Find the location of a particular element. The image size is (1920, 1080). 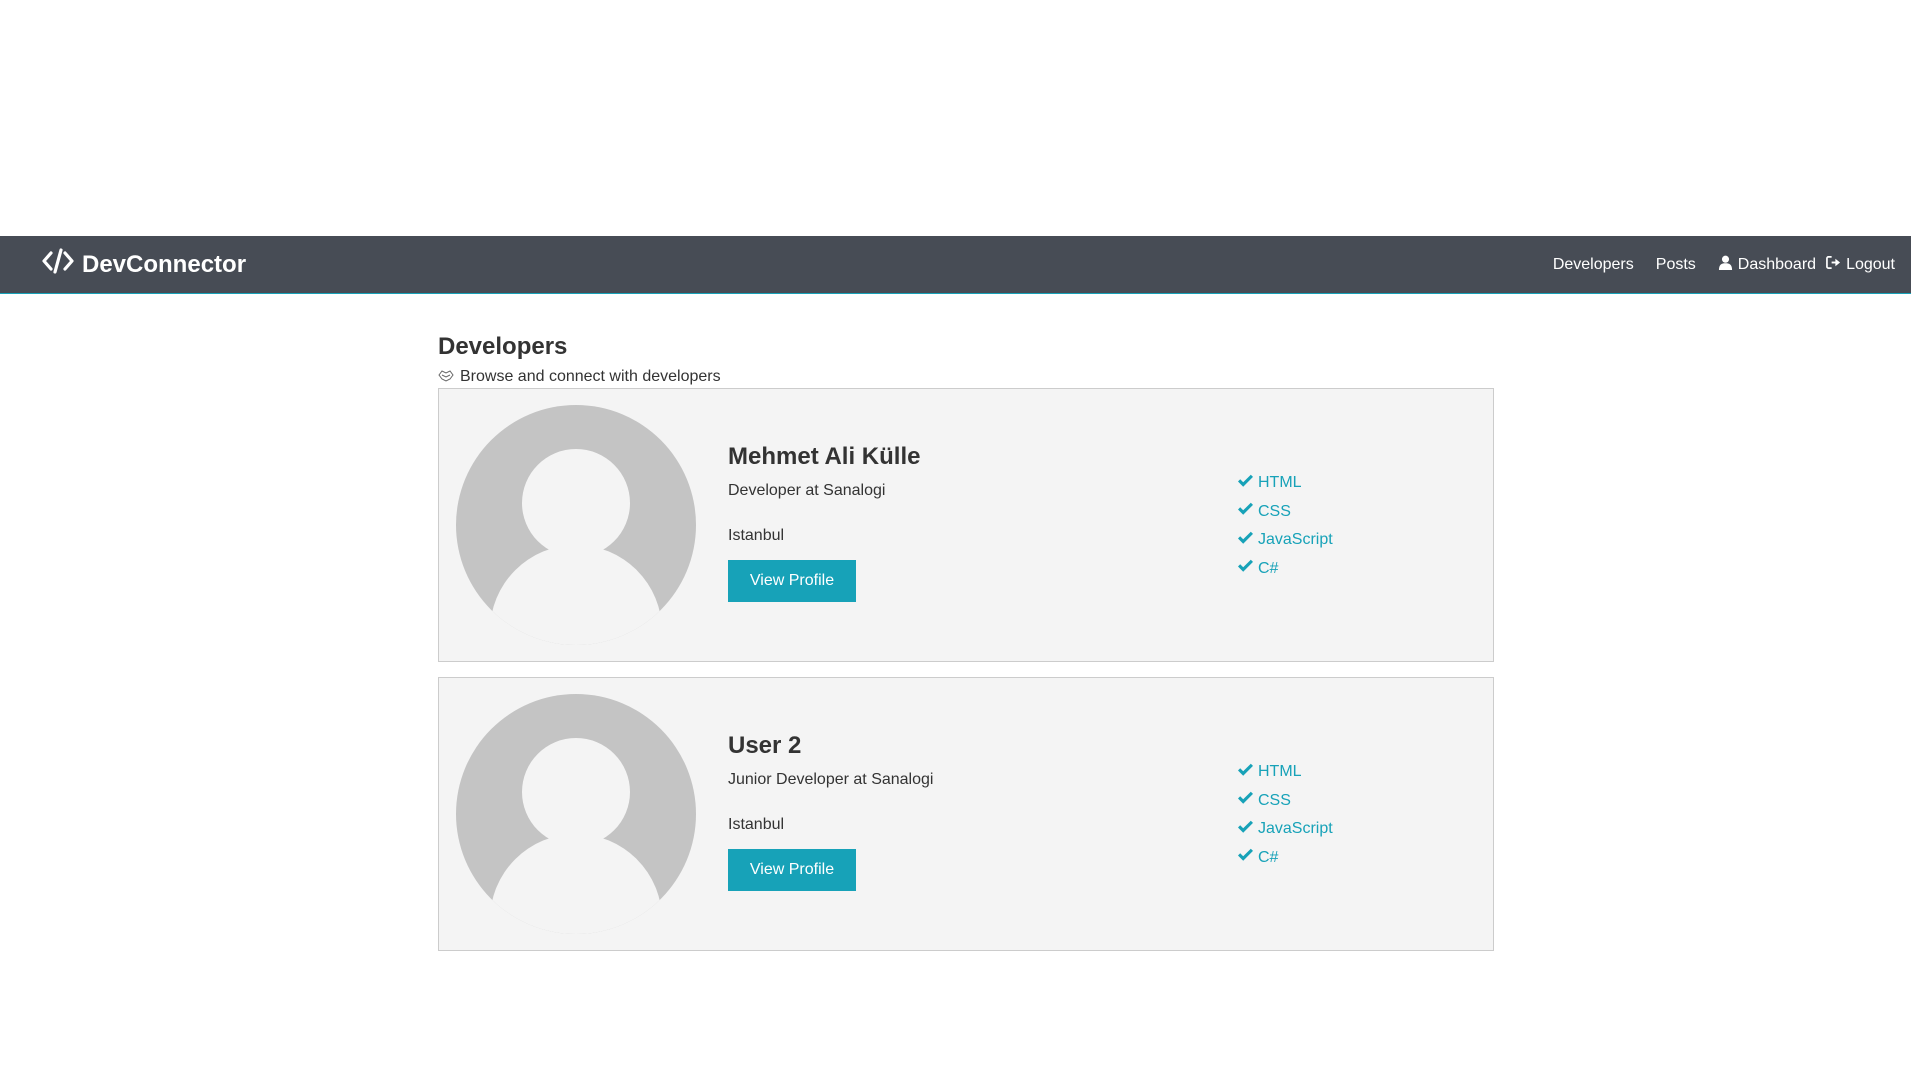

nav-dashboard: Dashboard is located at coordinates (1767, 265).